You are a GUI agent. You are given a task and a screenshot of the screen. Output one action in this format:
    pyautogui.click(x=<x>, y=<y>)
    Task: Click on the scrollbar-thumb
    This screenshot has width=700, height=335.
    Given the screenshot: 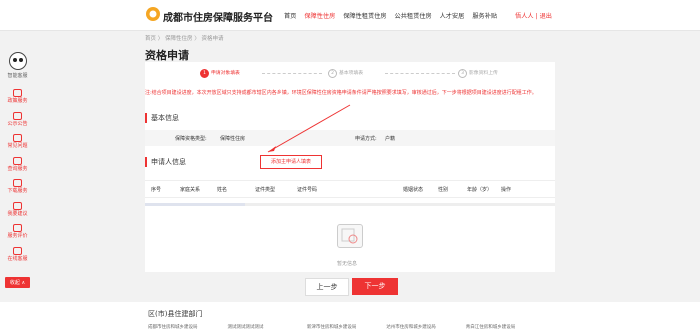 What is the action you would take?
    pyautogui.click(x=195, y=204)
    